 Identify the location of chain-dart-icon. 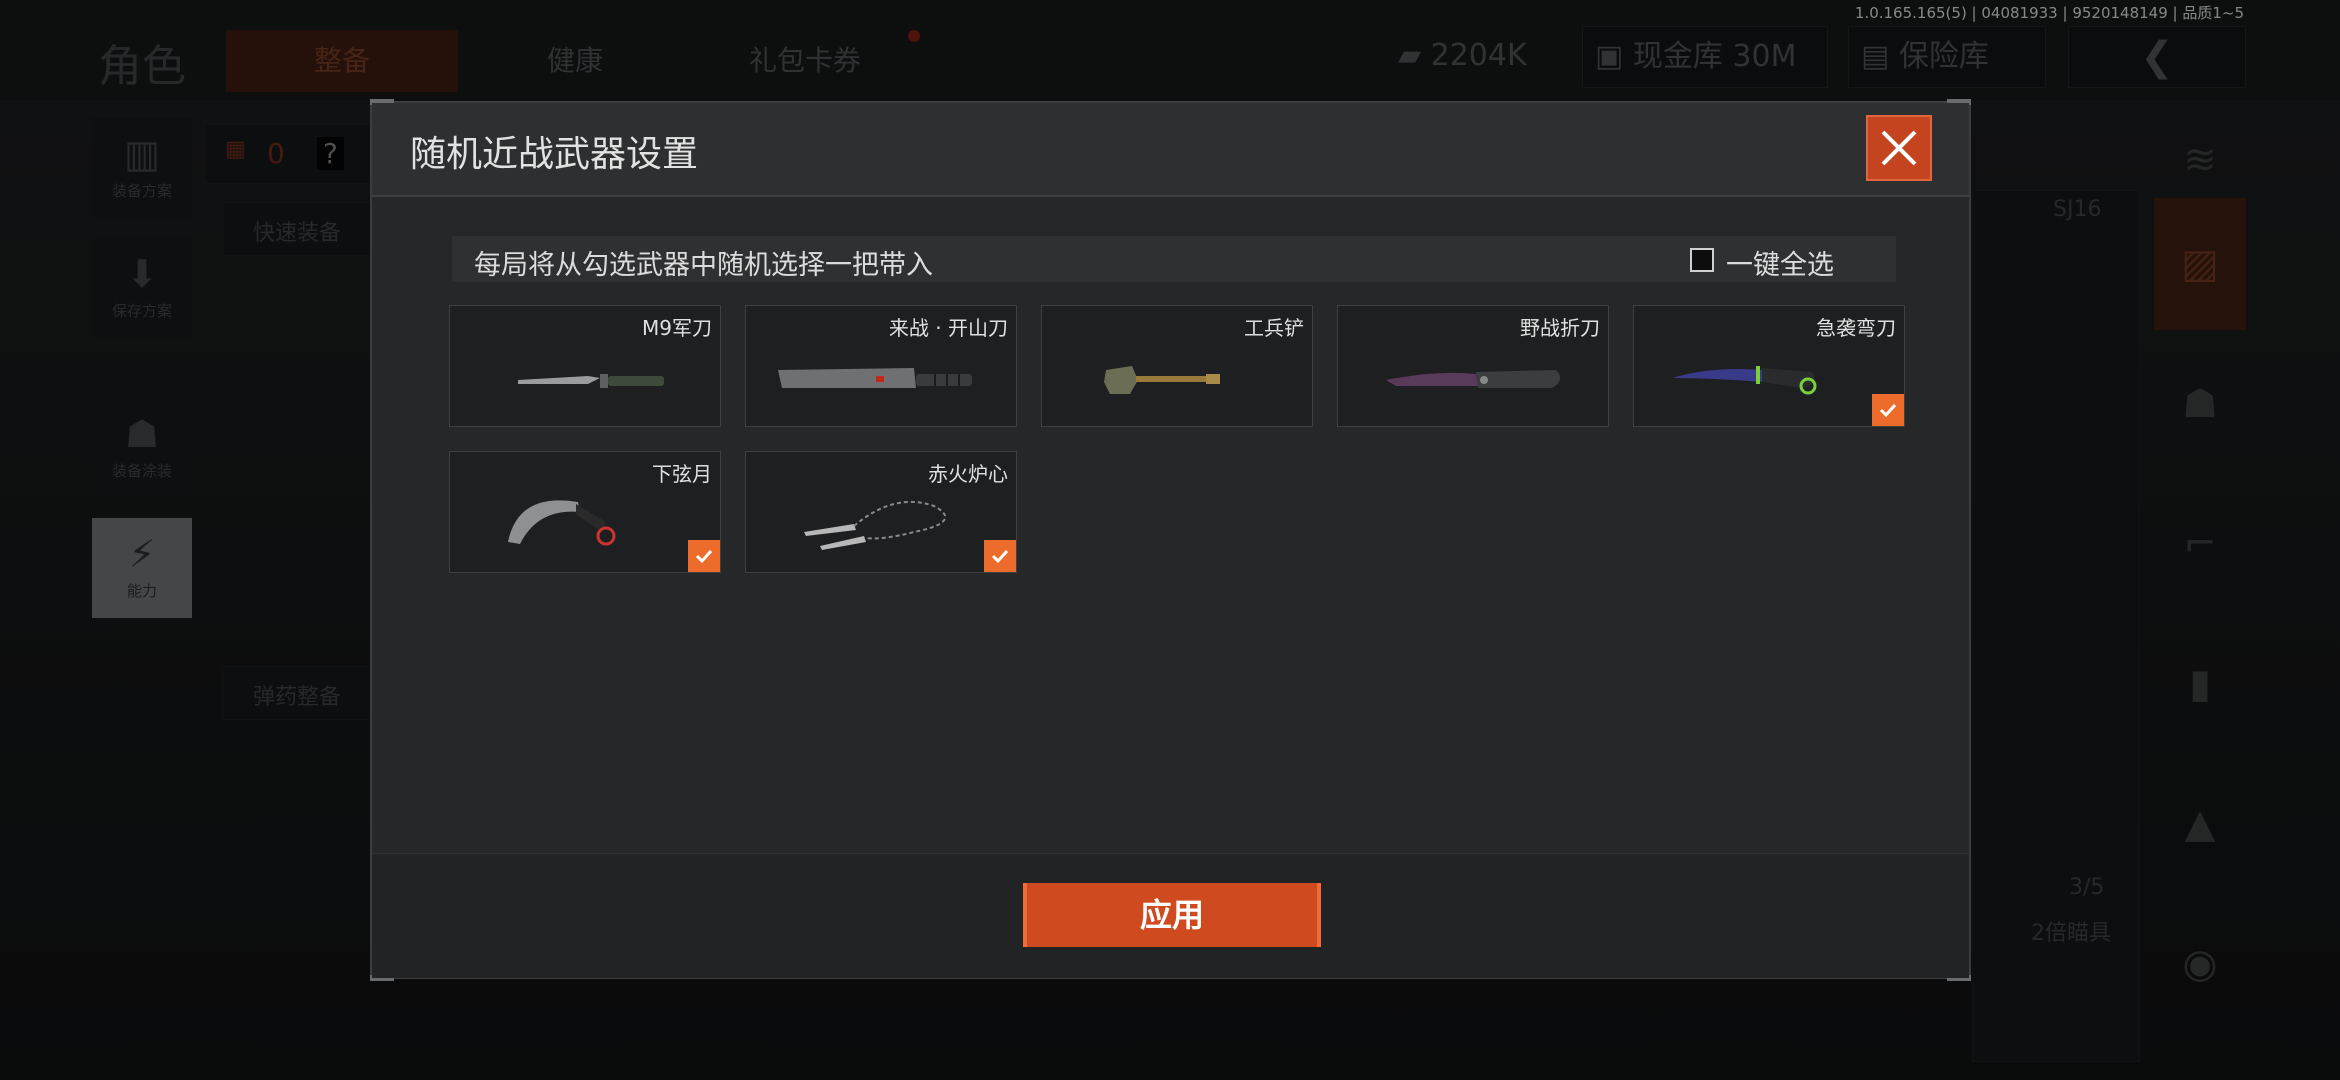
(875, 525).